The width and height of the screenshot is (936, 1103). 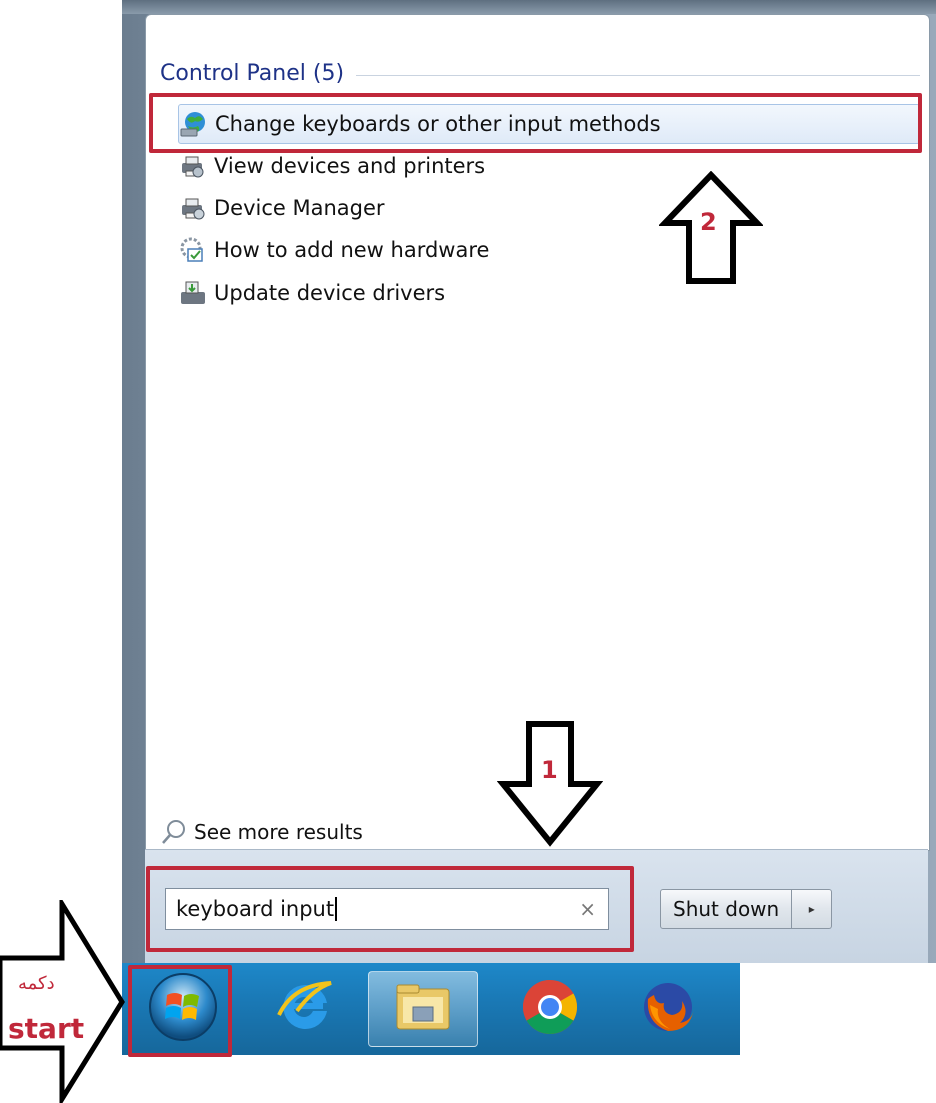 I want to click on shutdown-options-arrow: ▸, so click(x=812, y=909).